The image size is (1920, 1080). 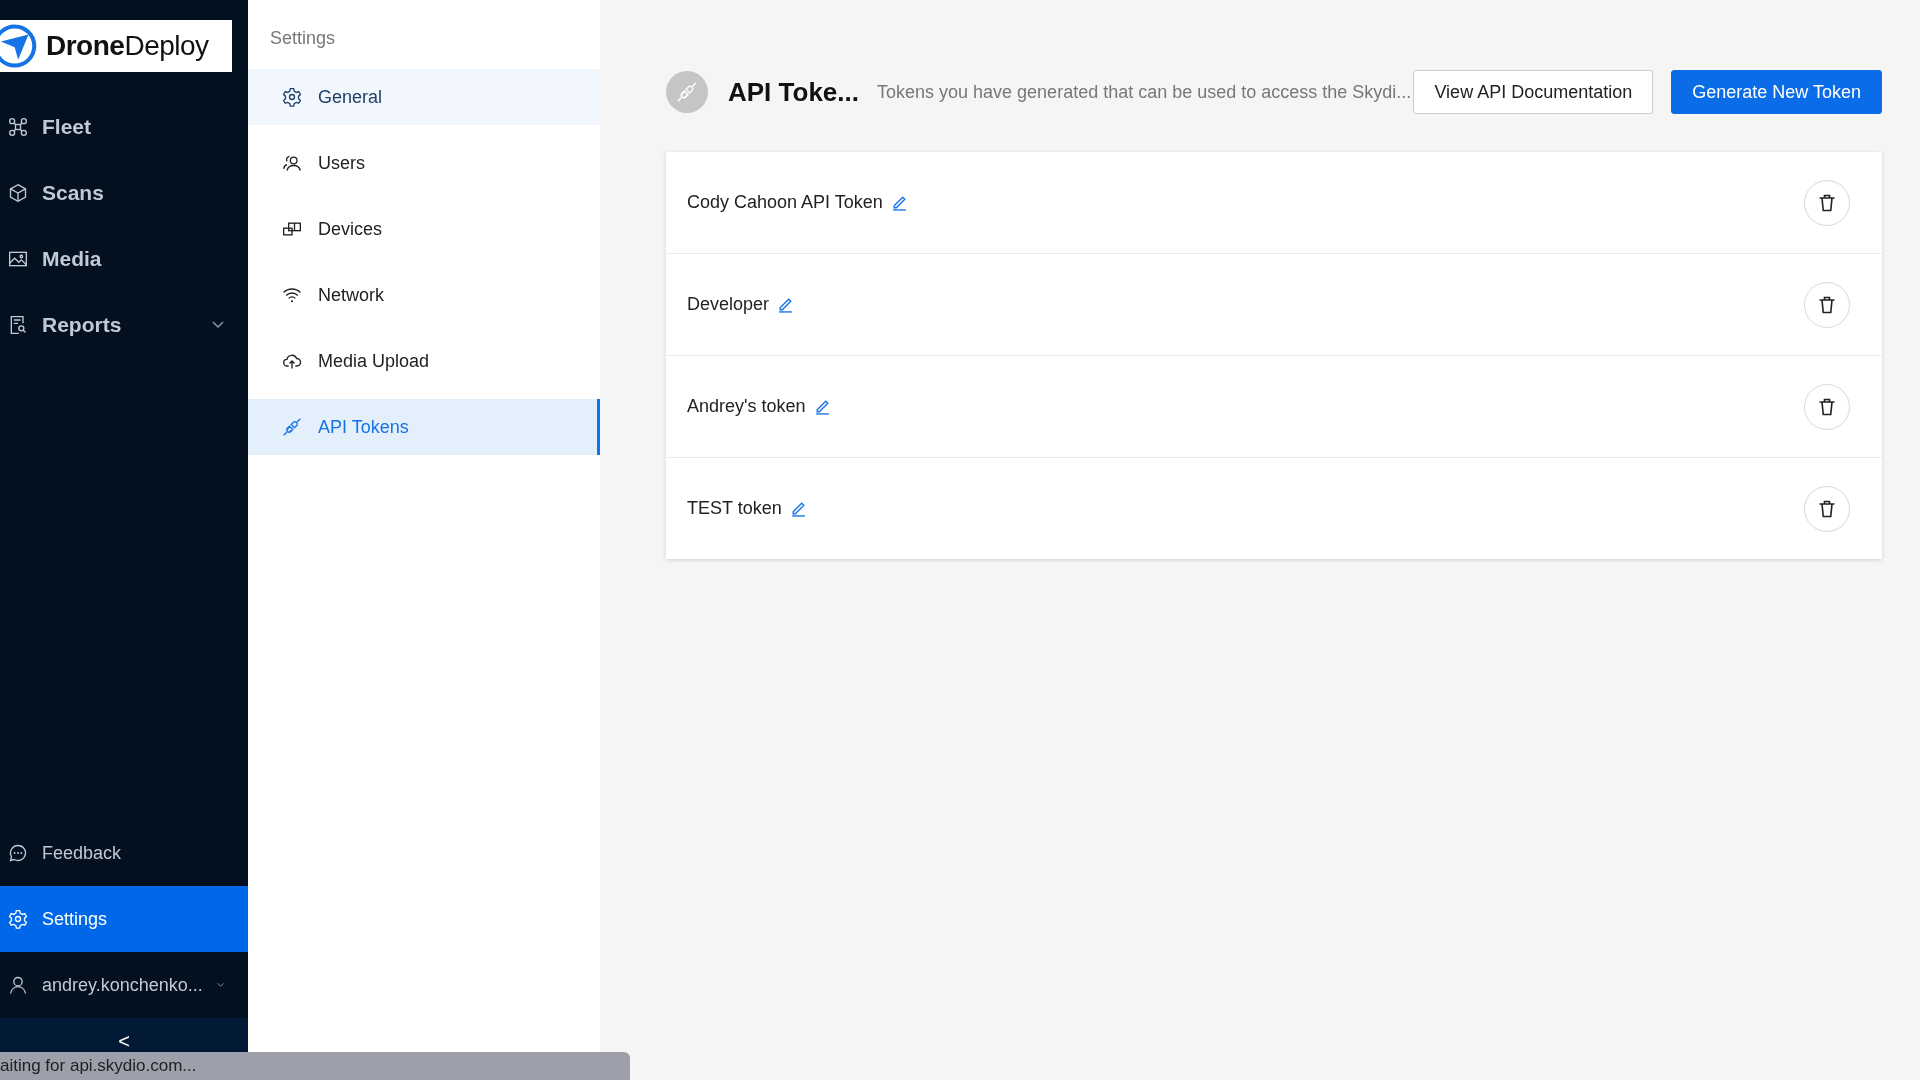 What do you see at coordinates (292, 163) in the screenshot?
I see `users-icon` at bounding box center [292, 163].